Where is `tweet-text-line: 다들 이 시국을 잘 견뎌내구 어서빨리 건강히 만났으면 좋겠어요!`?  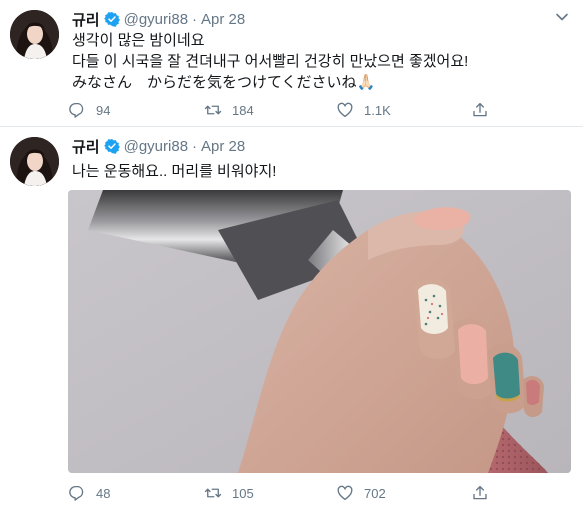
tweet-text-line: 다들 이 시국을 잘 견뎌내구 어서빨리 건강히 만났으면 좋겠어요! is located at coordinates (270, 61).